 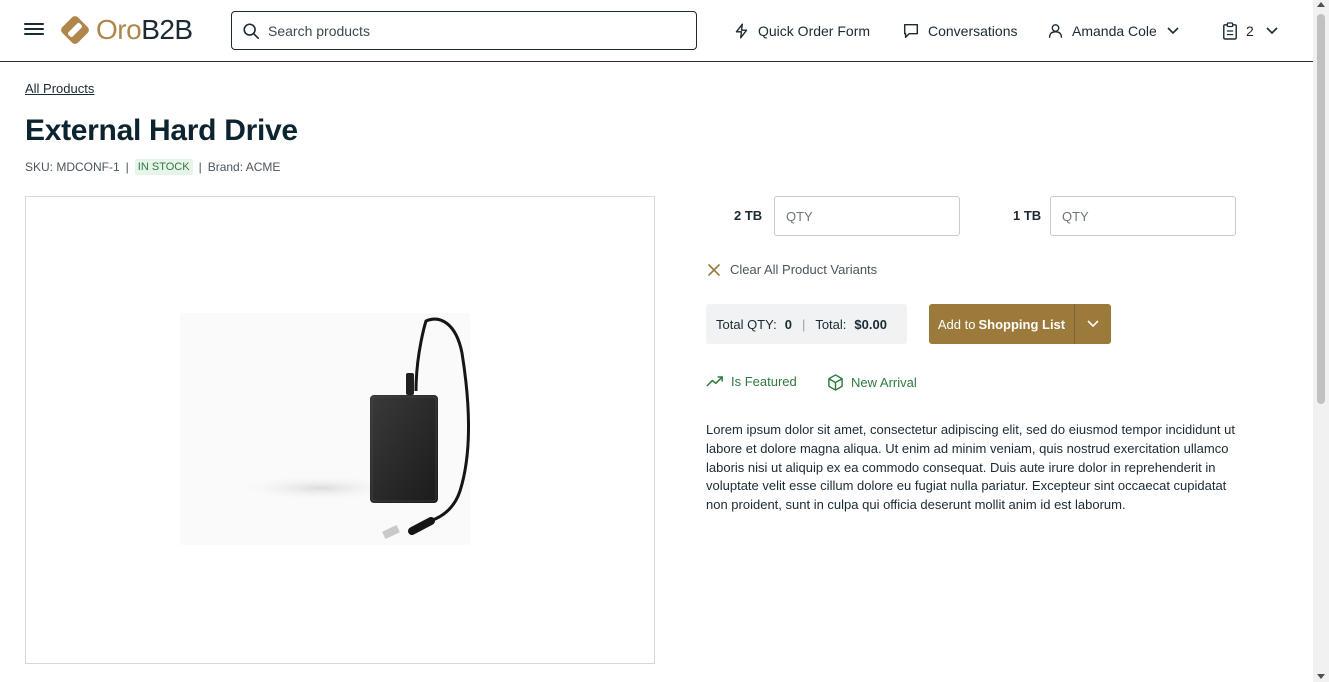 What do you see at coordinates (468, 30) in the screenshot?
I see `search-input` at bounding box center [468, 30].